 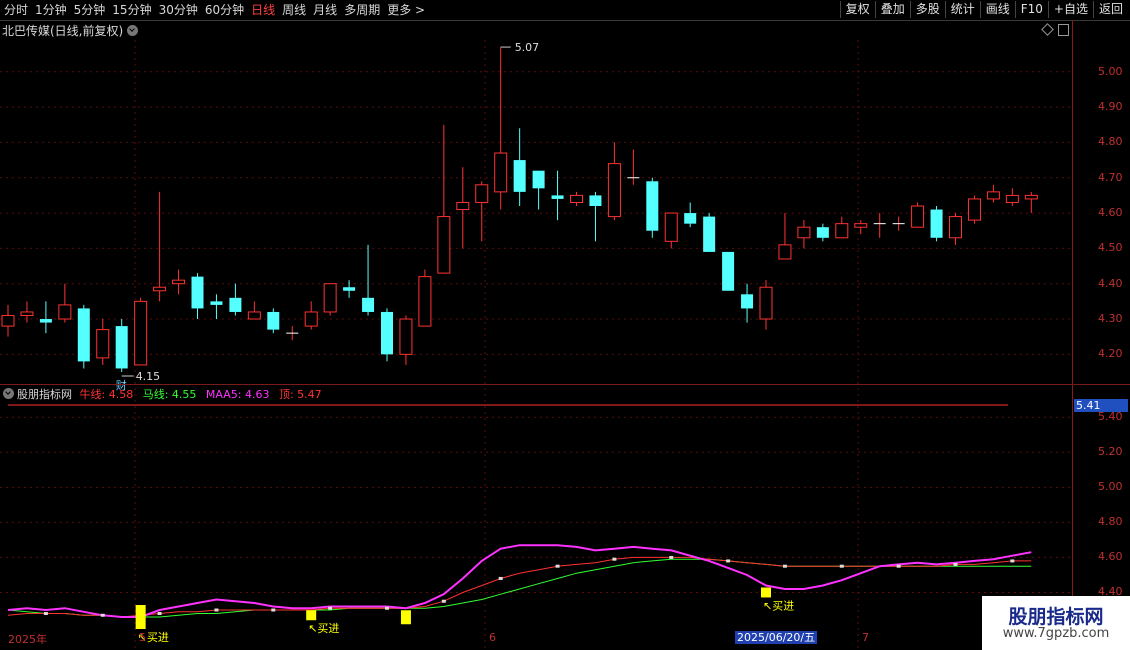 I want to click on indicator-tick: 5.40, so click(x=1110, y=417).